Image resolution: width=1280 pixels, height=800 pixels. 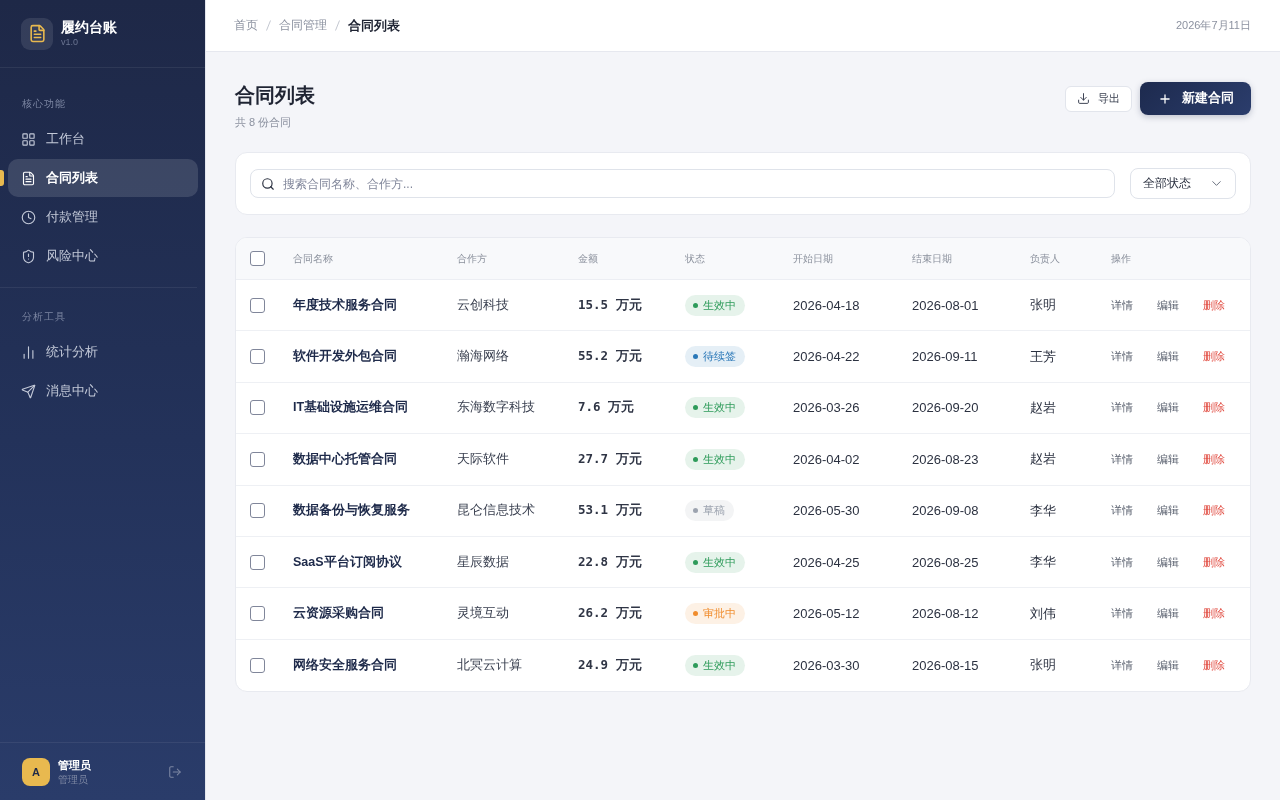 What do you see at coordinates (489, 665) in the screenshot?
I see `partner-name: 北冥云计算` at bounding box center [489, 665].